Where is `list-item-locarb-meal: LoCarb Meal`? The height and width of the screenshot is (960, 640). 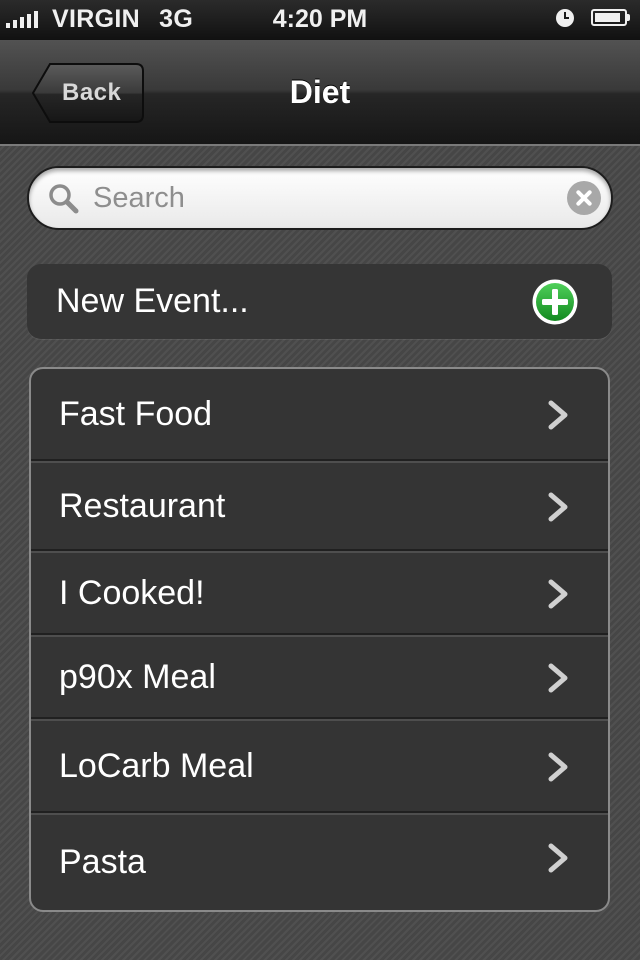 list-item-locarb-meal: LoCarb Meal is located at coordinates (319, 767).